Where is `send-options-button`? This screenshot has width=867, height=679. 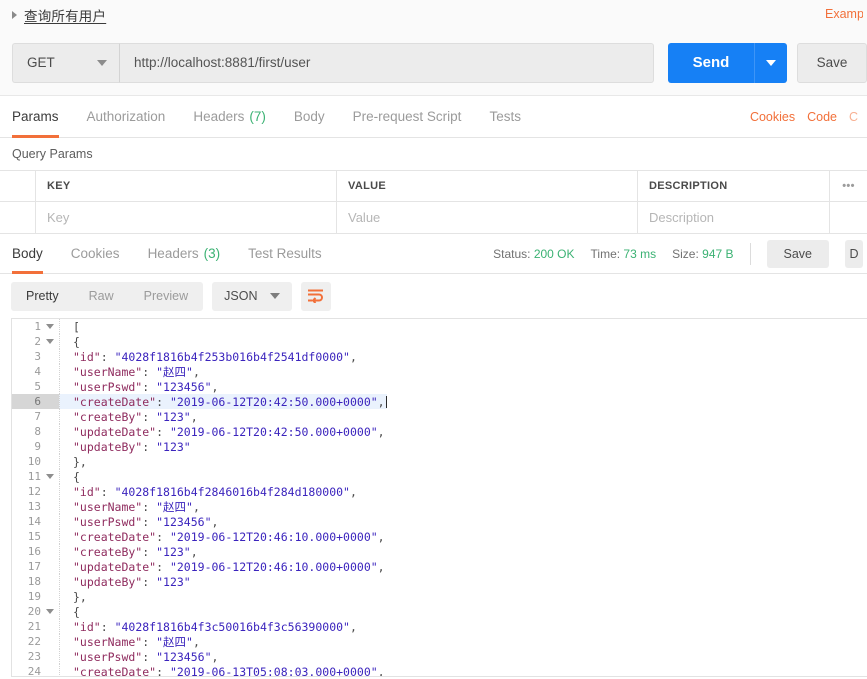 send-options-button is located at coordinates (770, 62).